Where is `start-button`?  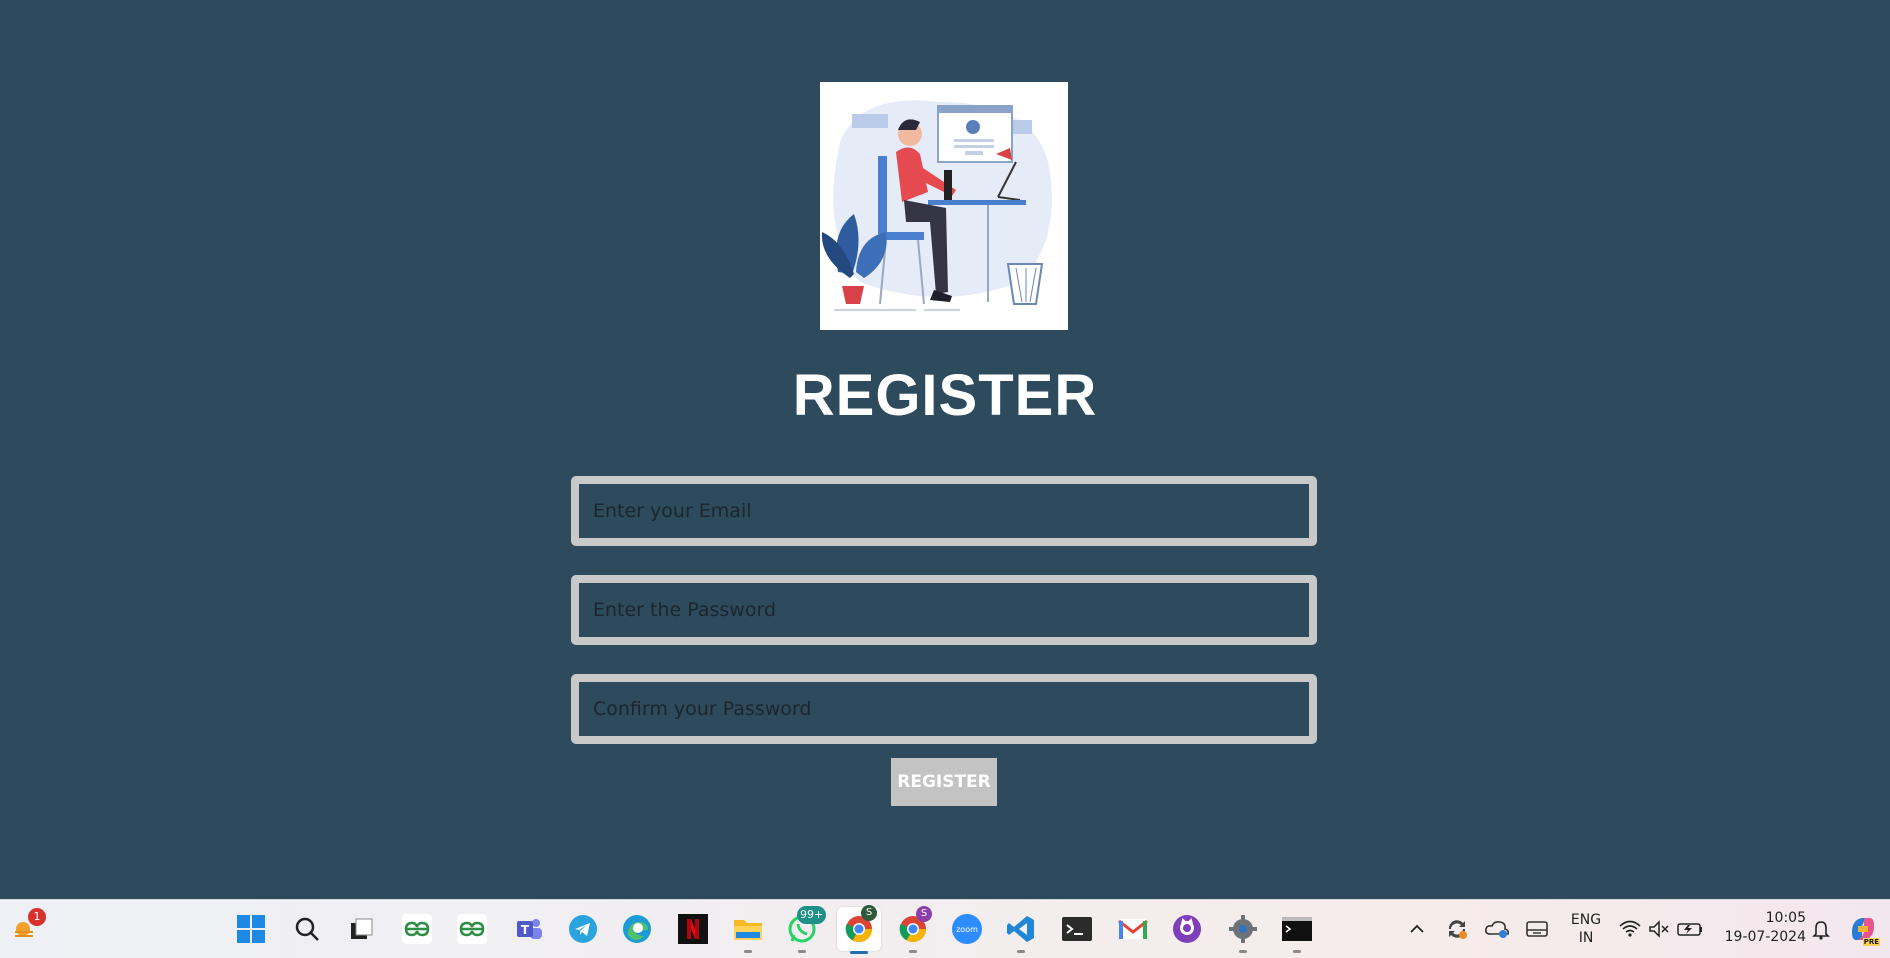
start-button is located at coordinates (251, 929).